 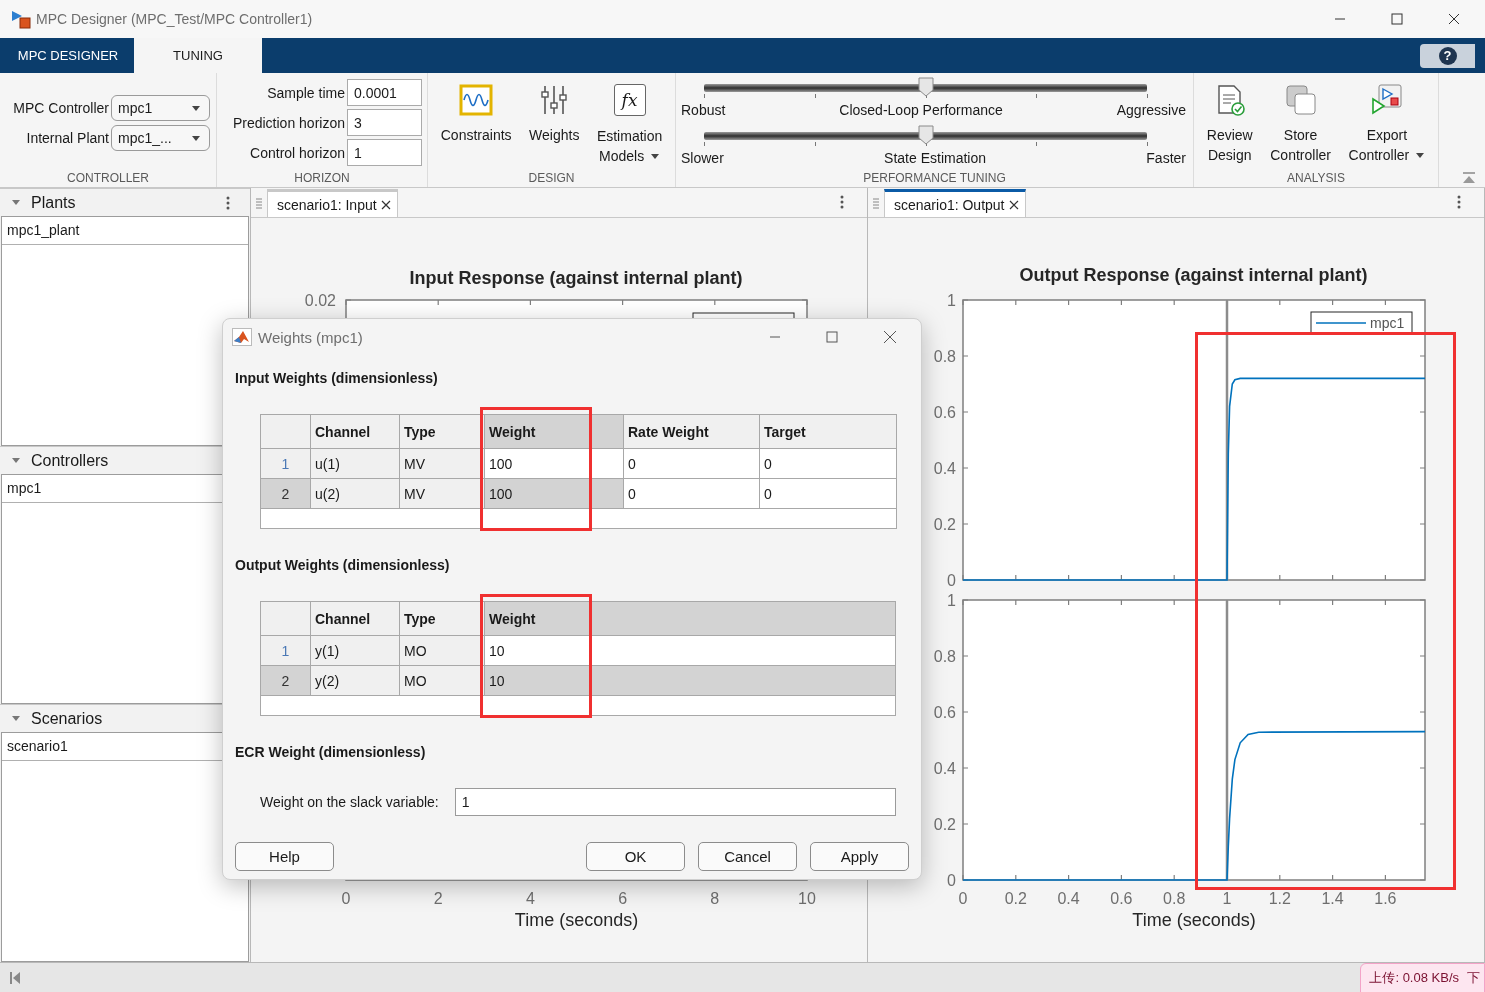 I want to click on section-label: HORIZON, so click(x=322, y=179).